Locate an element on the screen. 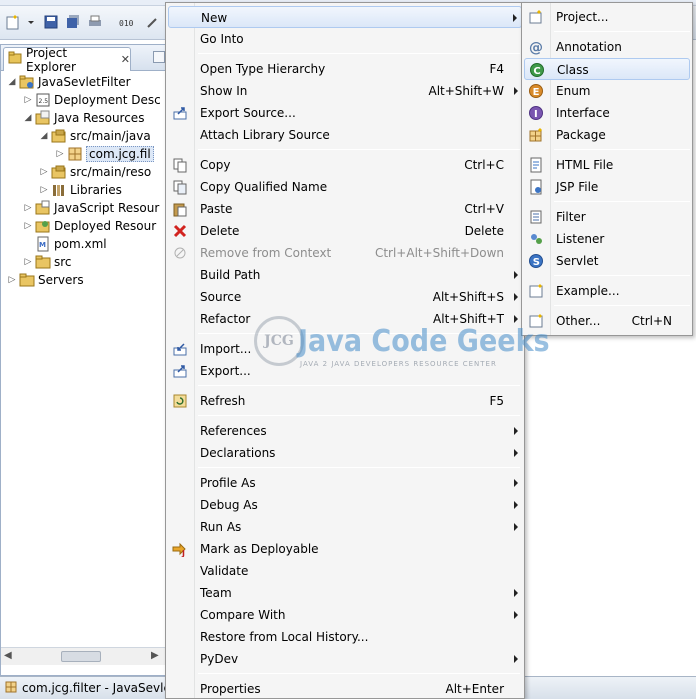 The height and width of the screenshot is (699, 696). menu-item-run-as: Run As is located at coordinates (345, 527).